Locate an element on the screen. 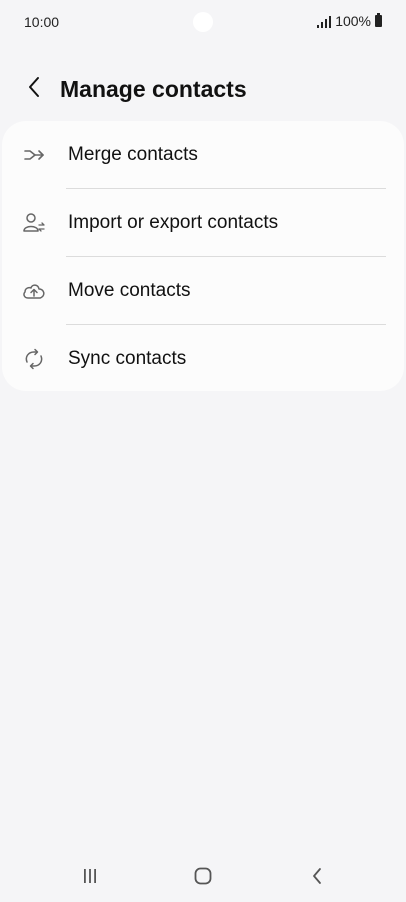 This screenshot has height=902, width=406. move-contacts-label: Move contacts is located at coordinates (129, 290).